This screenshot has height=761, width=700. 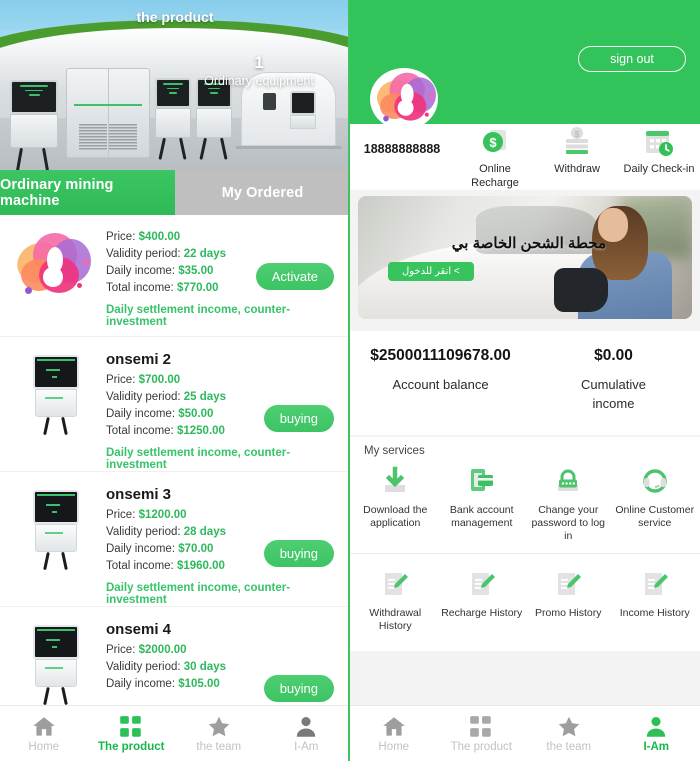 I want to click on product-daily-income: $35.00, so click(x=196, y=271).